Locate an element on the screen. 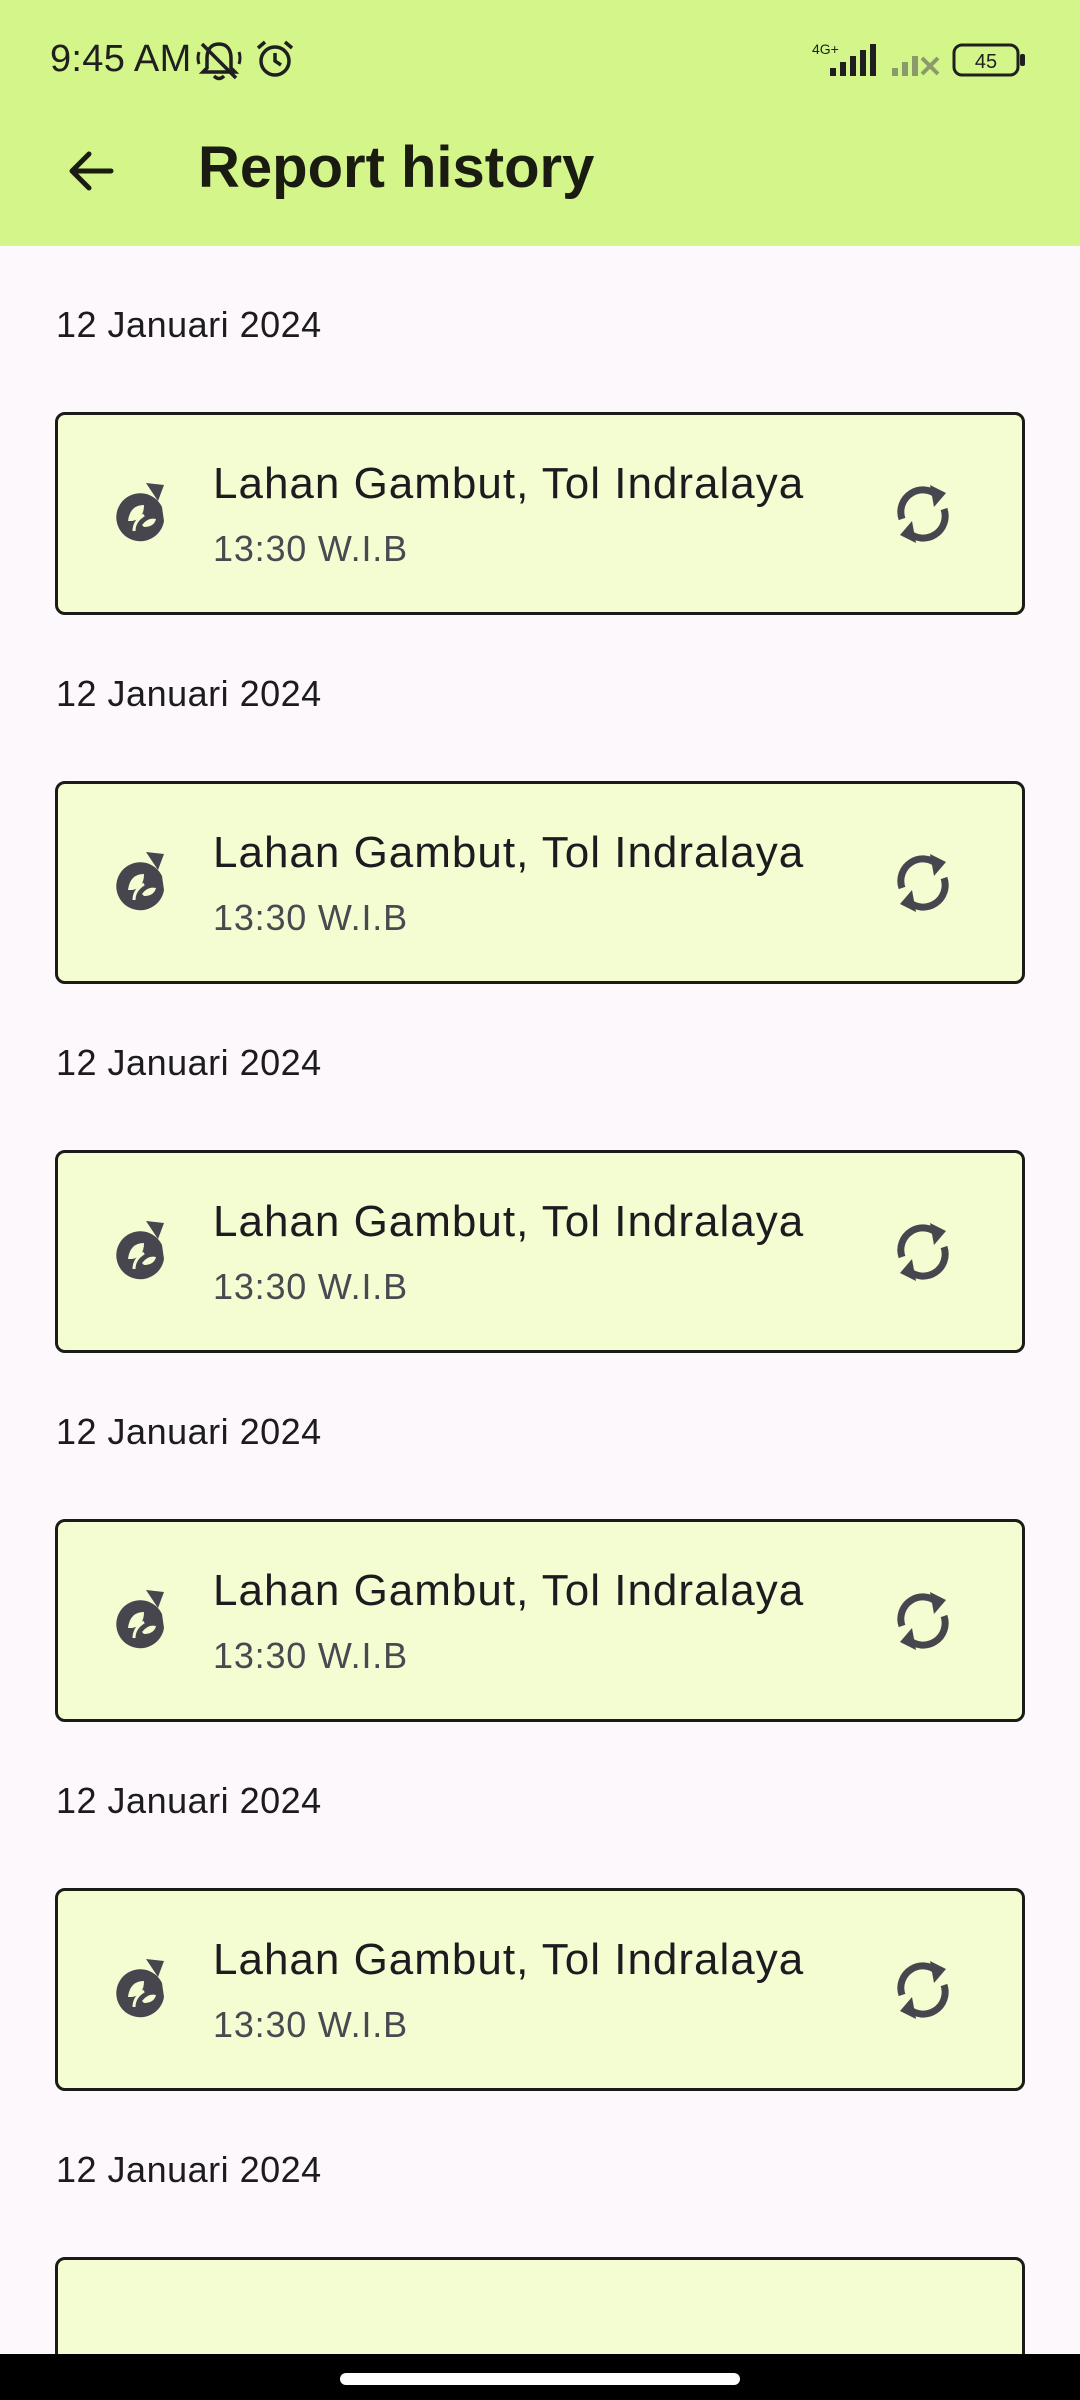  status-bar: 9:45 AM 4G+ 45 is located at coordinates (540, 61).